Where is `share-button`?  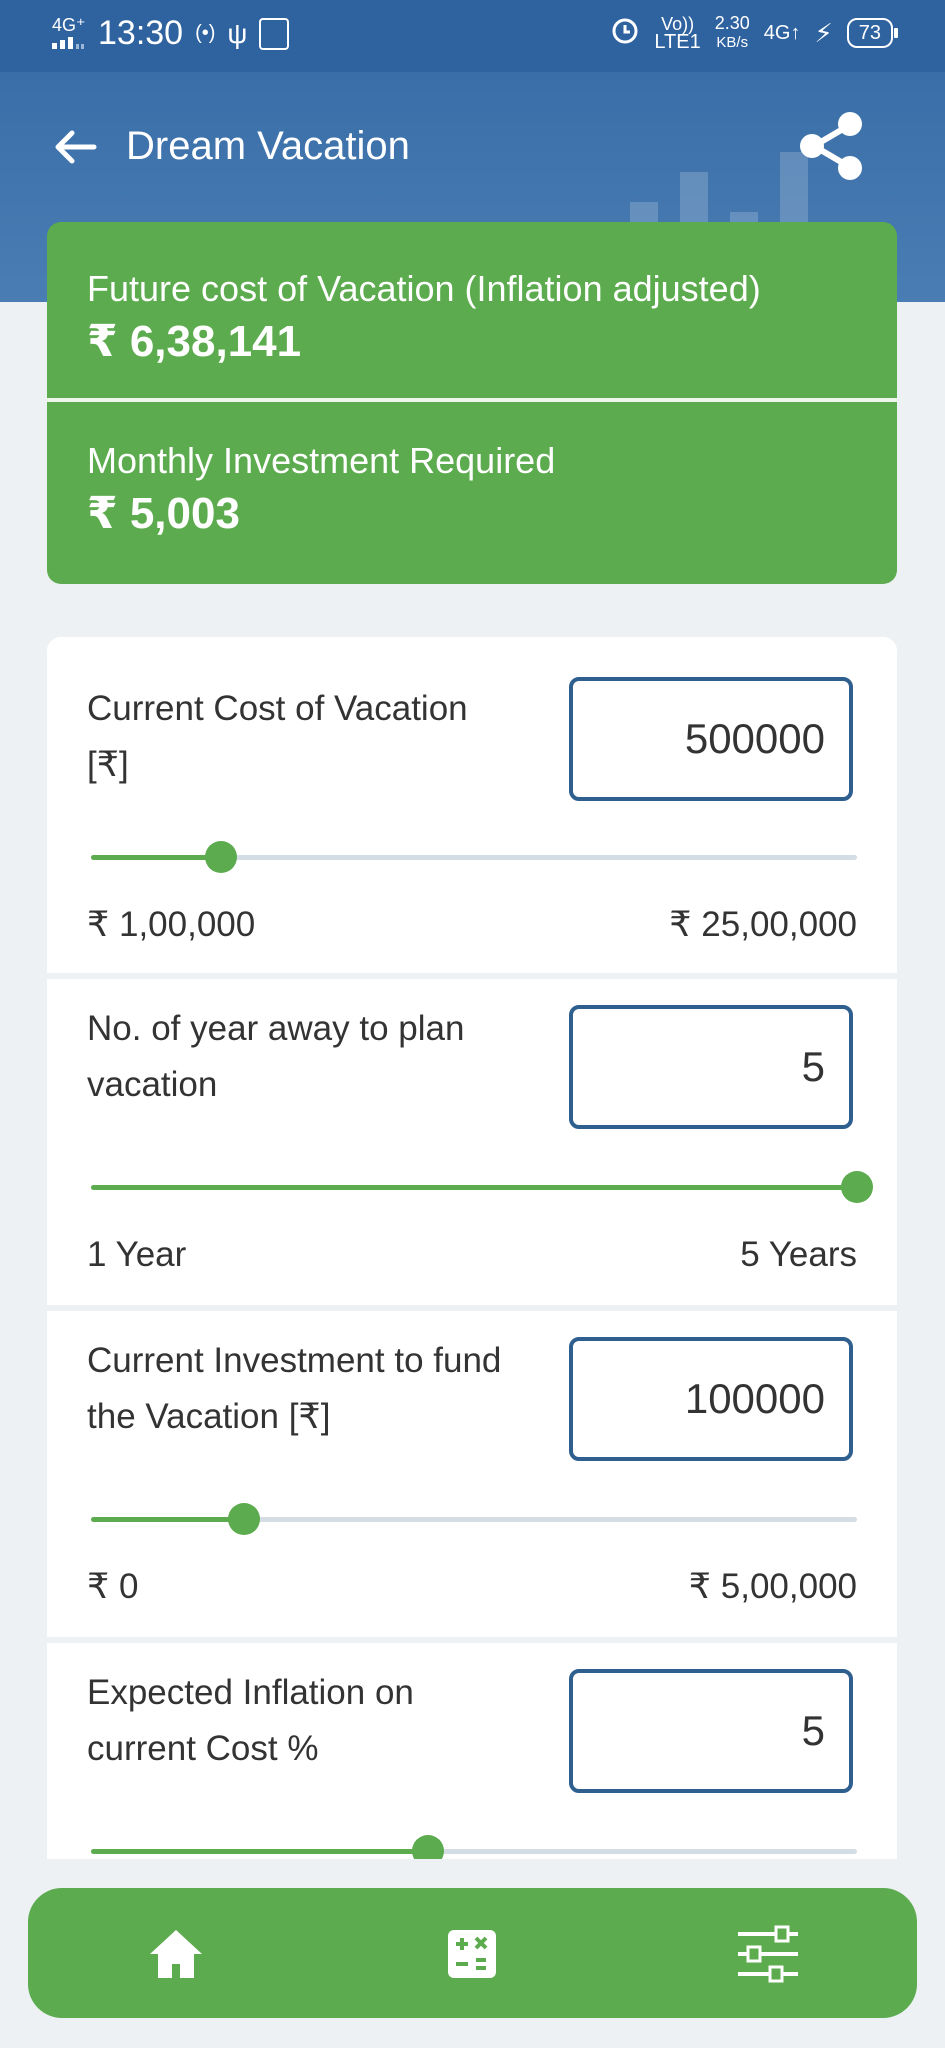
share-button is located at coordinates (833, 146).